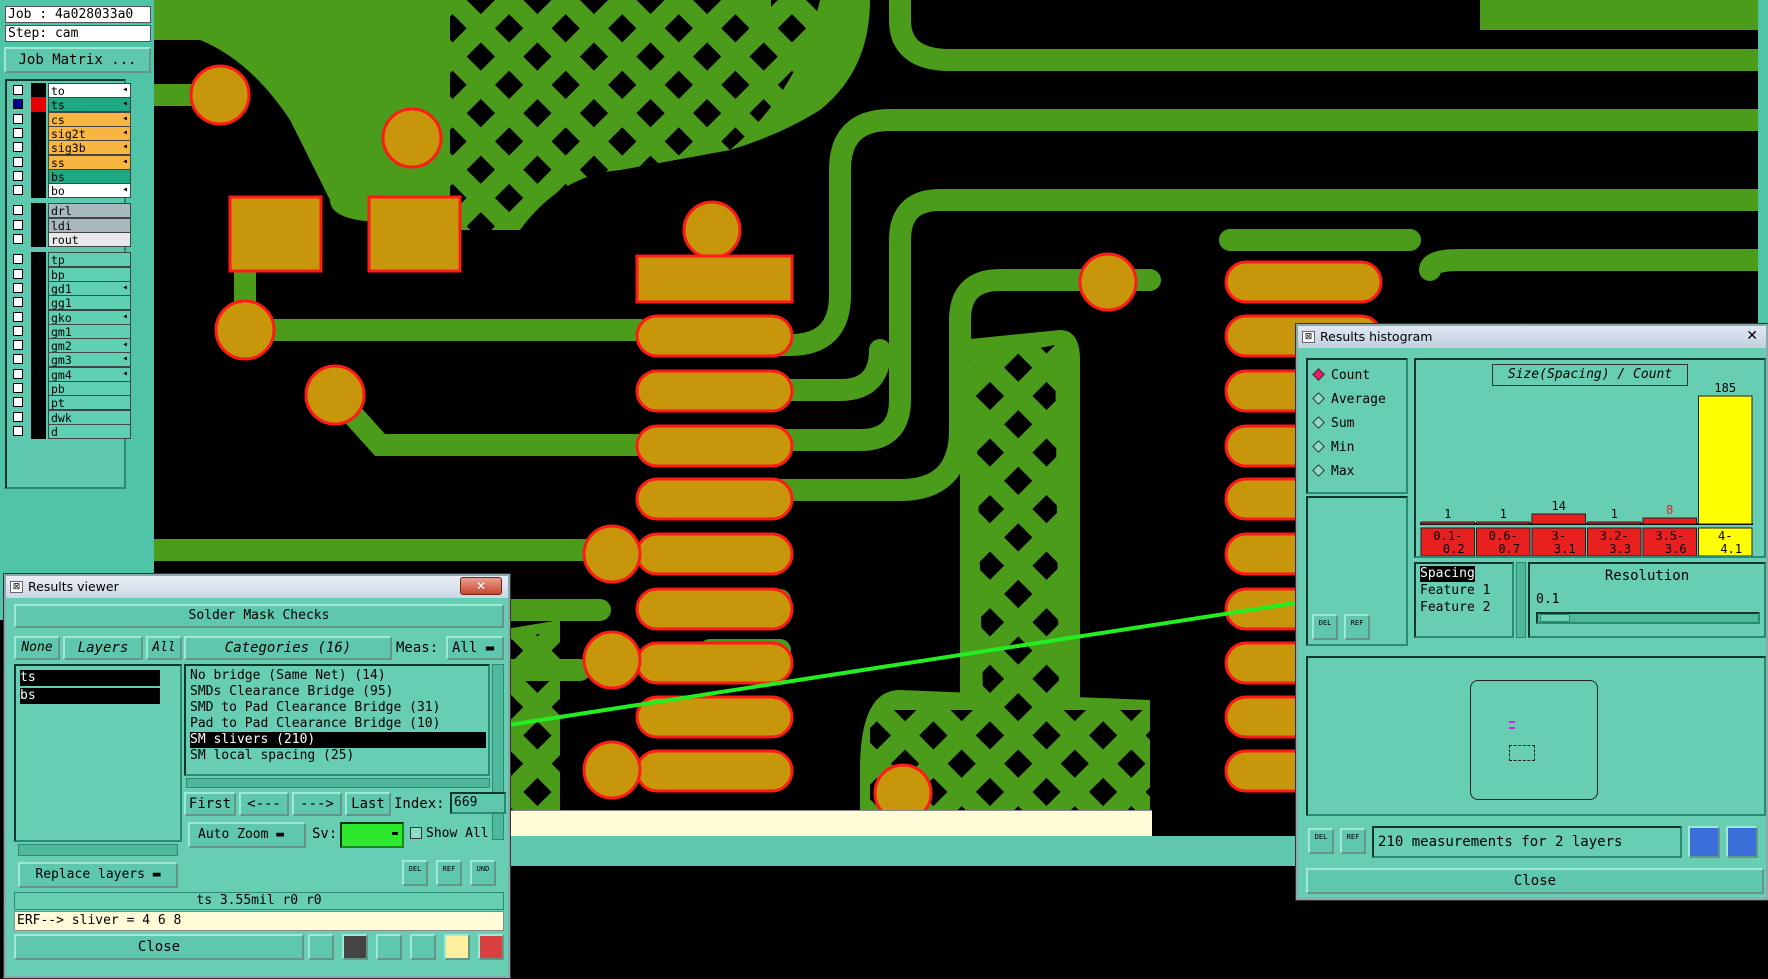 This screenshot has width=1768, height=979. I want to click on category-item: SM local spacing (25), so click(272, 756).